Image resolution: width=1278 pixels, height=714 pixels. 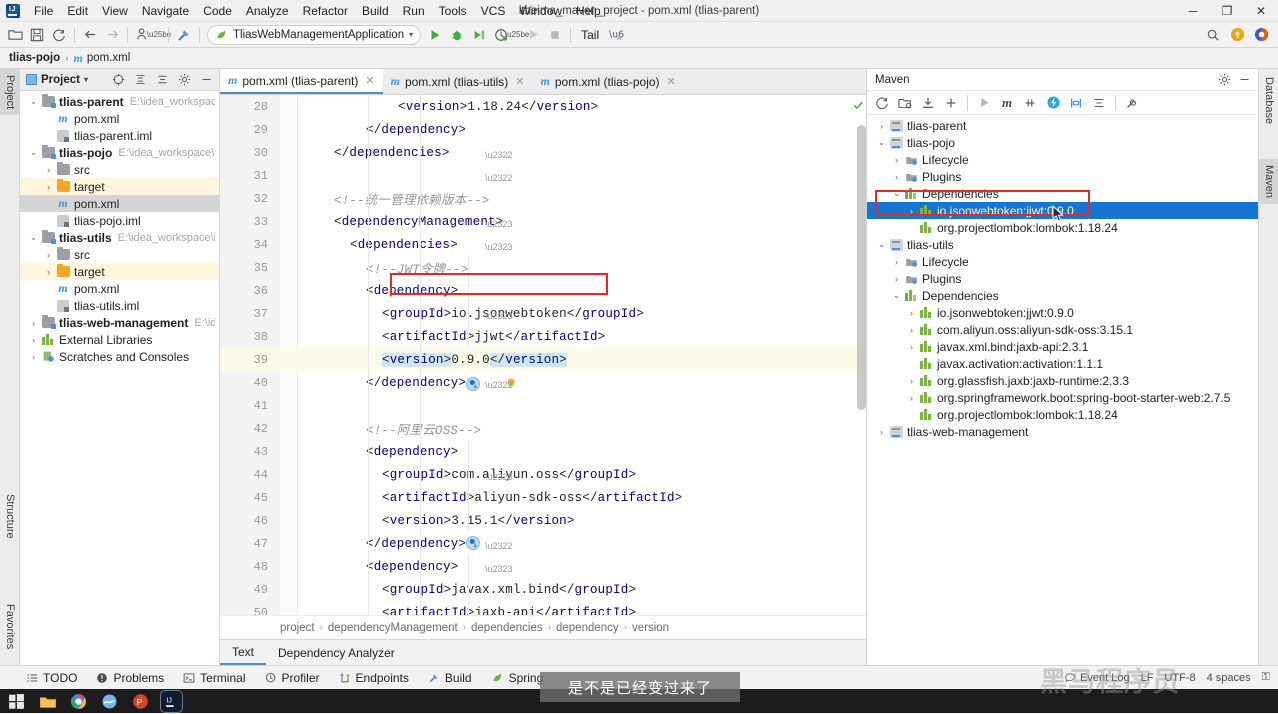 What do you see at coordinates (1062, 363) in the screenshot?
I see `maven-tree-row: javax.activation:activation:1.1.1` at bounding box center [1062, 363].